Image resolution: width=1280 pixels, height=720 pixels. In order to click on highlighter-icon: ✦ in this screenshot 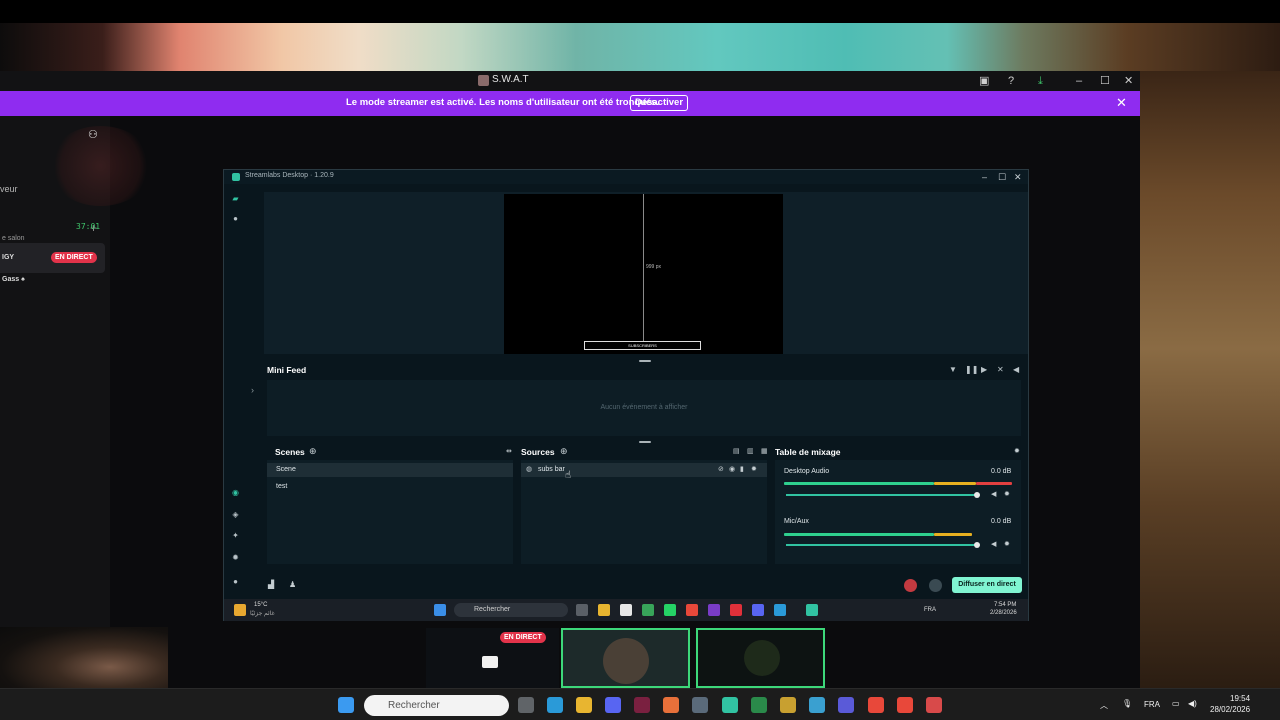, I will do `click(235, 535)`.